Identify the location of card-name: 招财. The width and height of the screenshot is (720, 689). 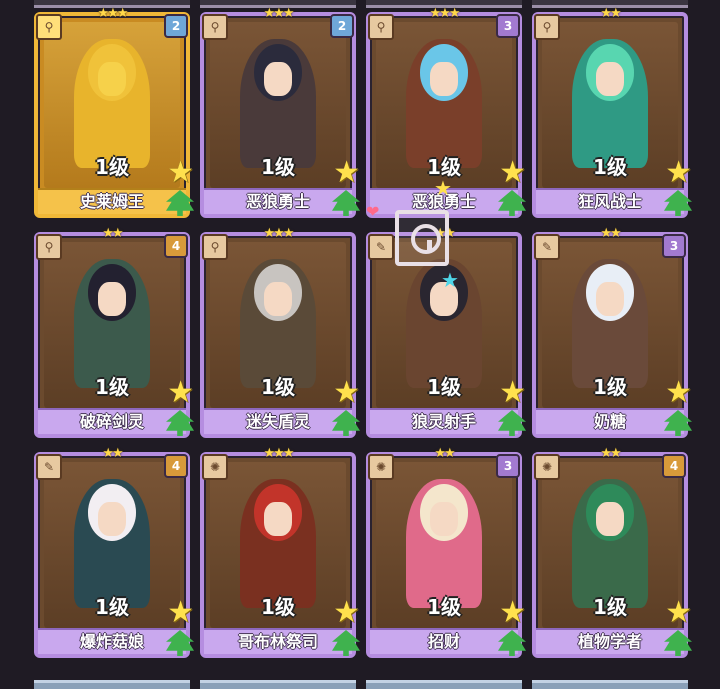
(444, 641).